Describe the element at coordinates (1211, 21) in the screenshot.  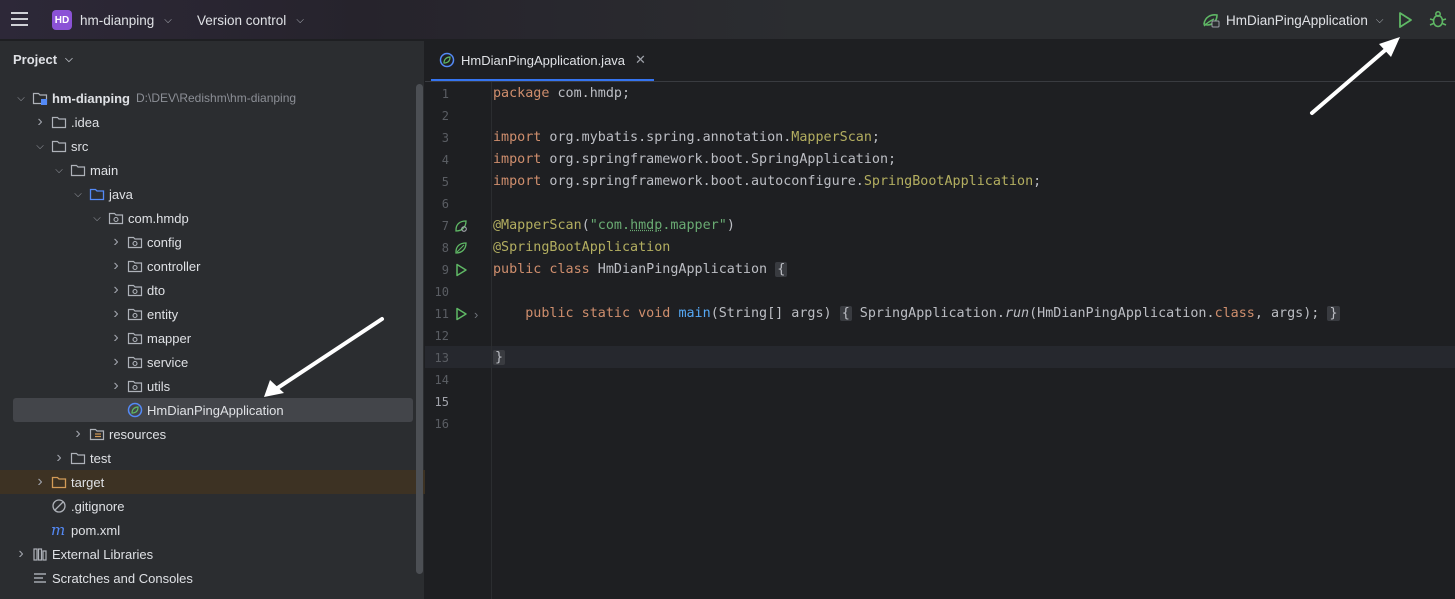
I see `spring-boot-icon` at that location.